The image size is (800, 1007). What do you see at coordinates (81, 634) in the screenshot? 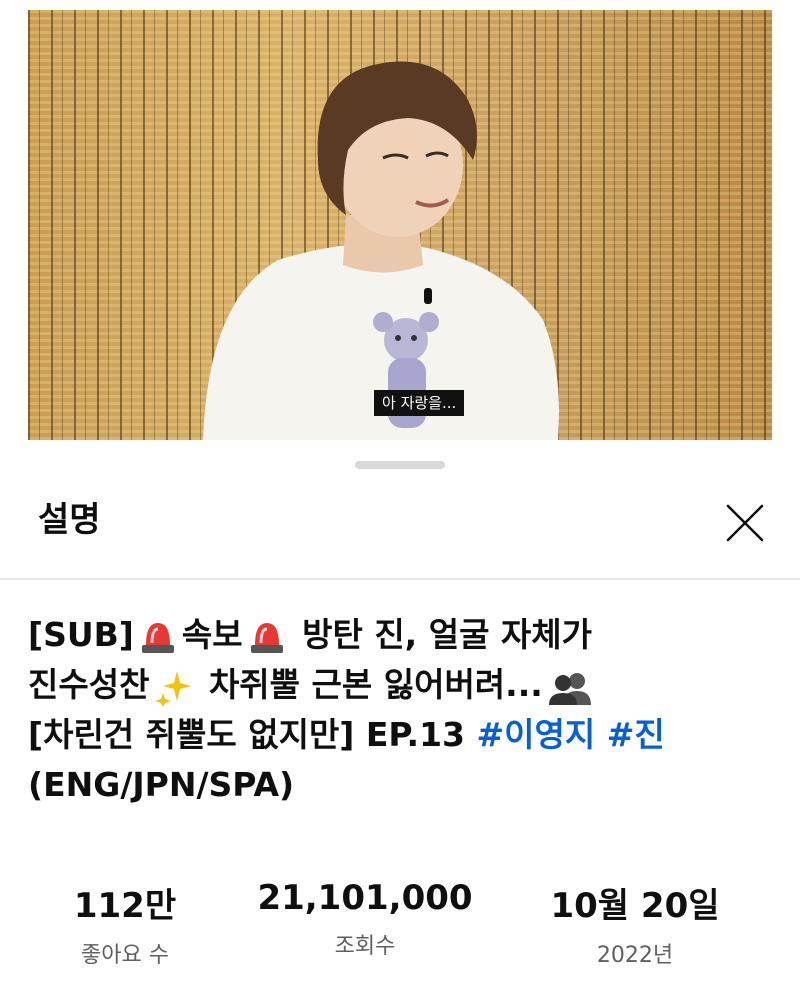
I see `title-prefix: [SUB]` at bounding box center [81, 634].